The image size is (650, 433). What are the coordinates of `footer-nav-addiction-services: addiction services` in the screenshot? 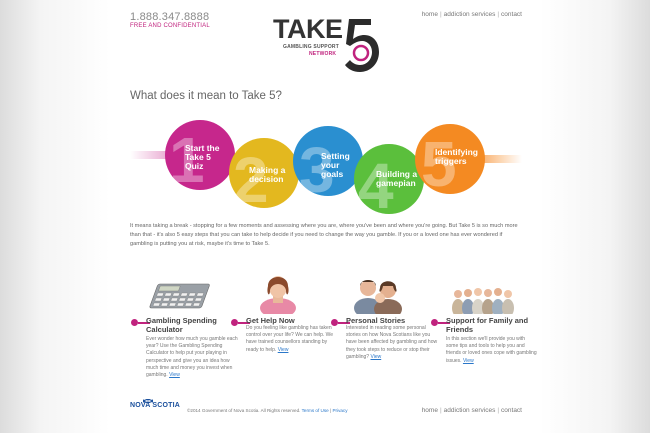 It's located at (470, 410).